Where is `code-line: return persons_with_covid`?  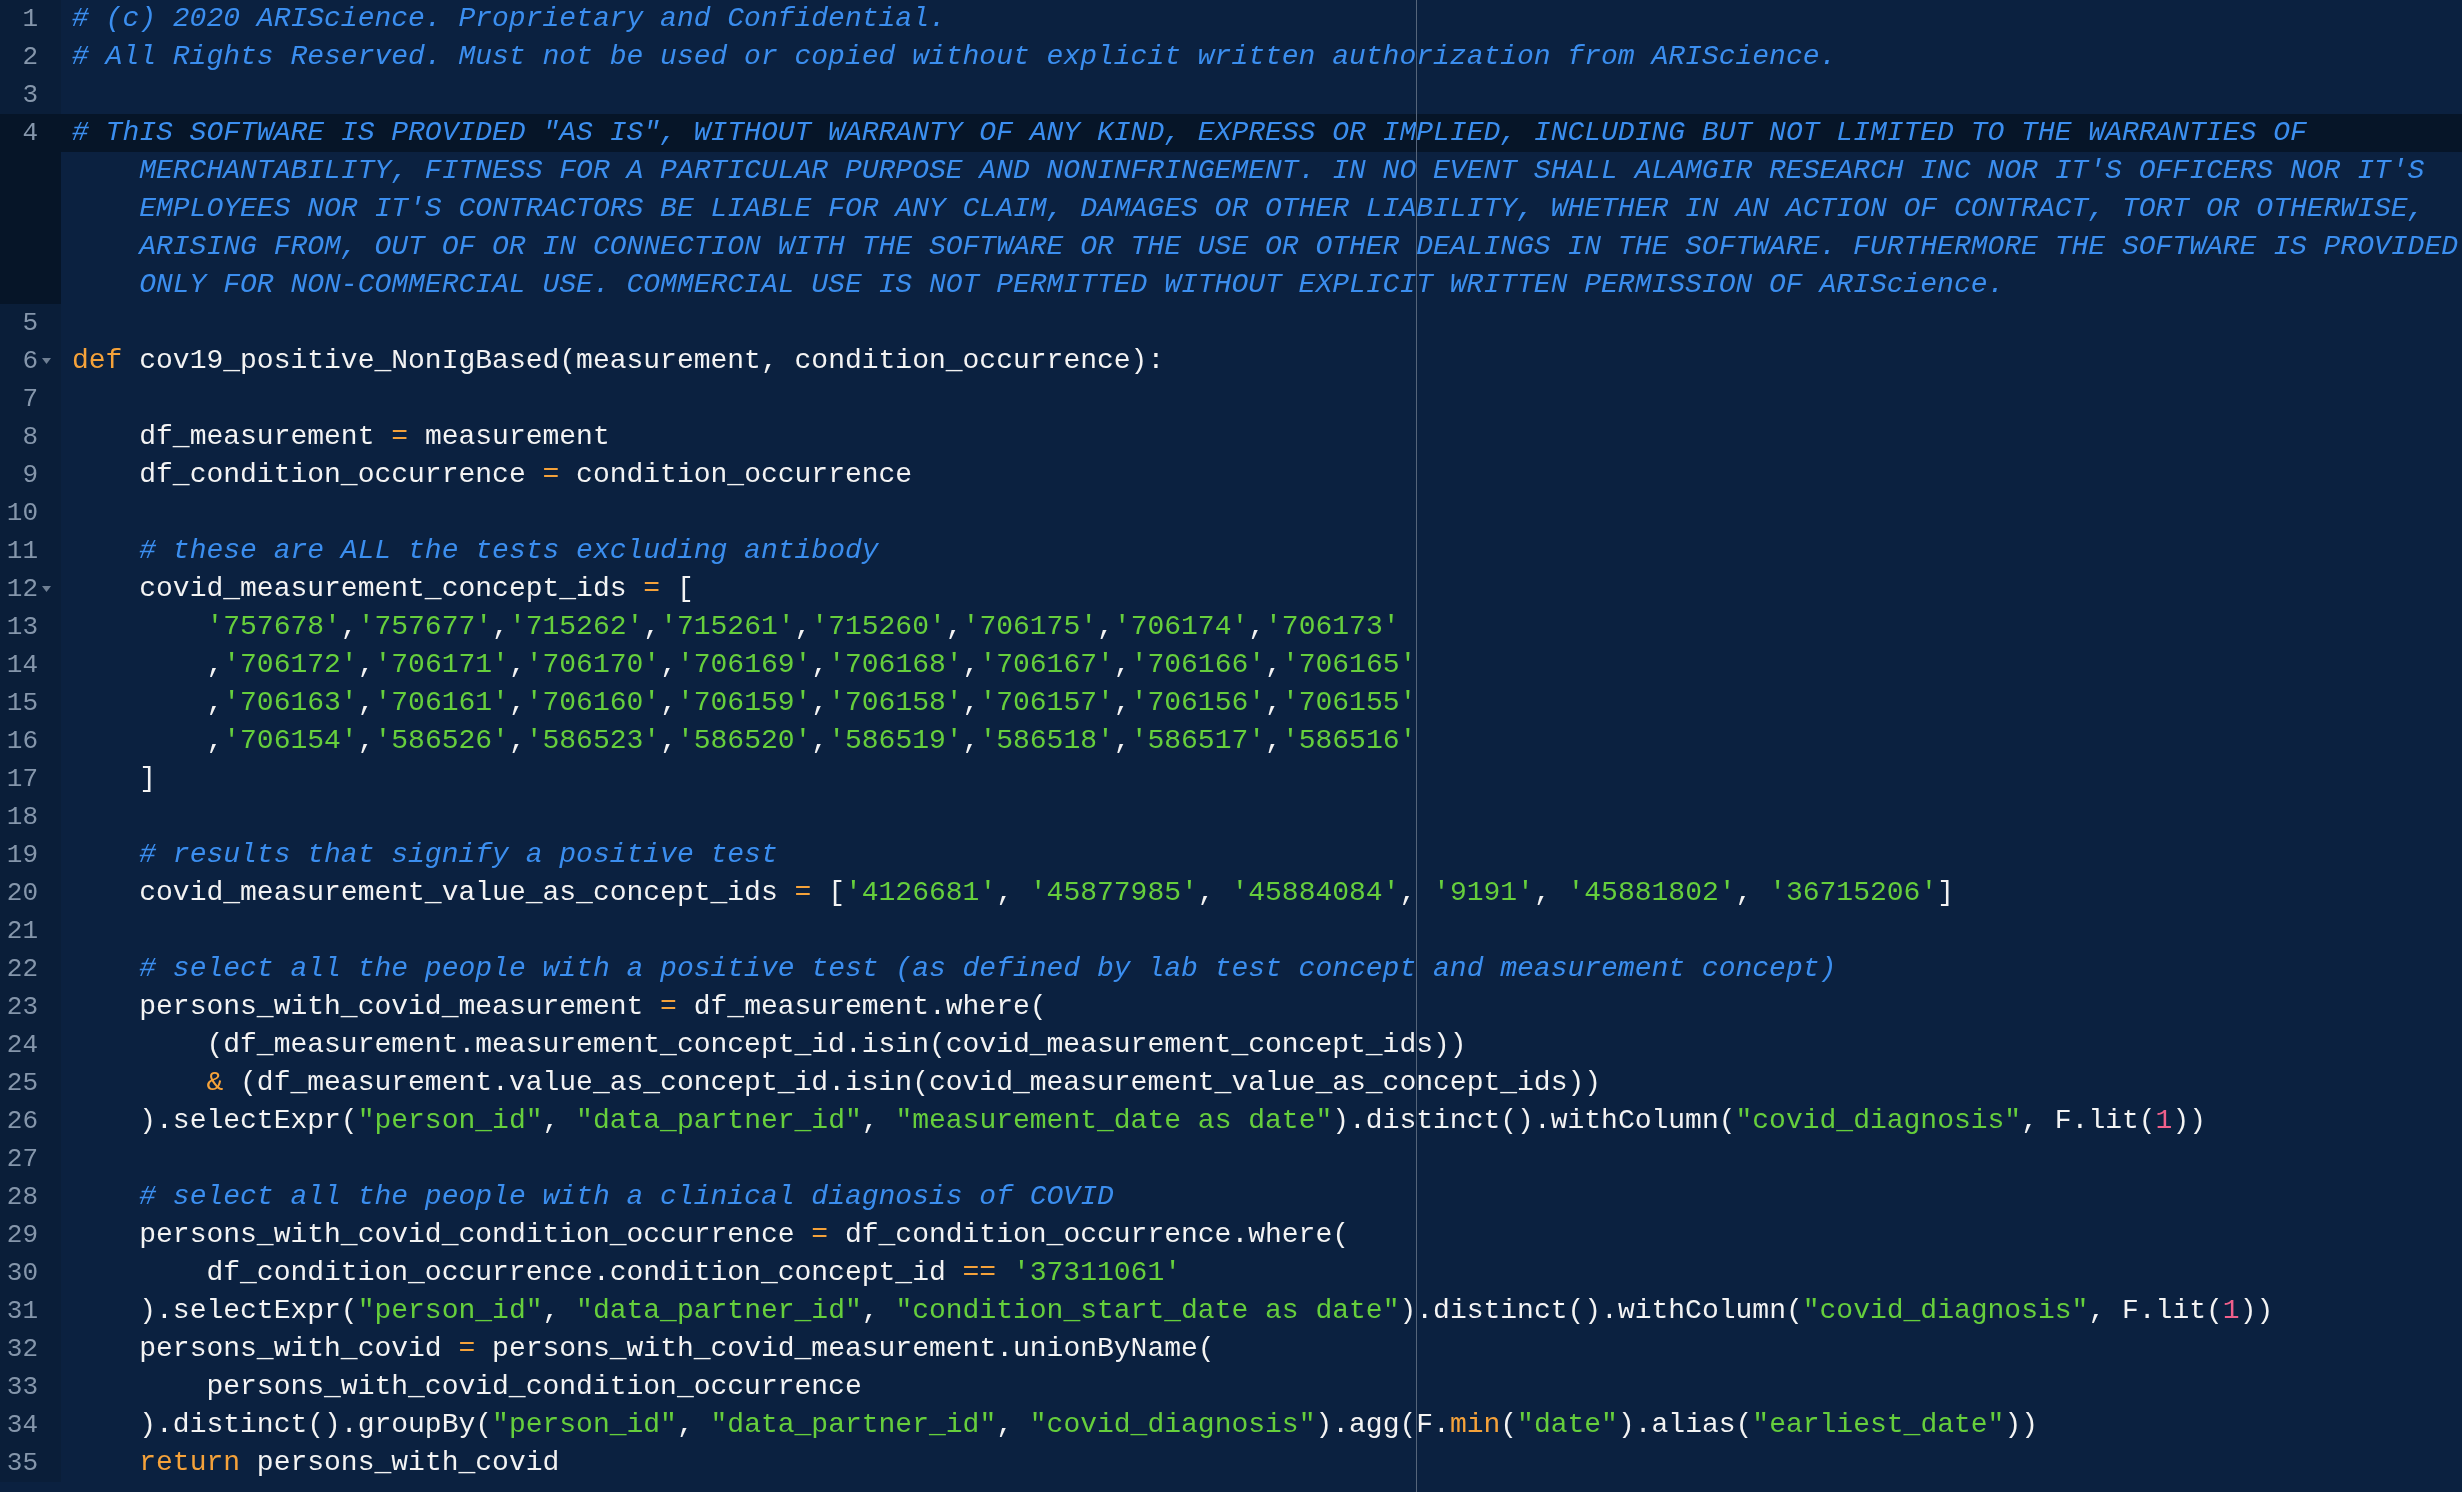
code-line: return persons_with_covid is located at coordinates (349, 1462).